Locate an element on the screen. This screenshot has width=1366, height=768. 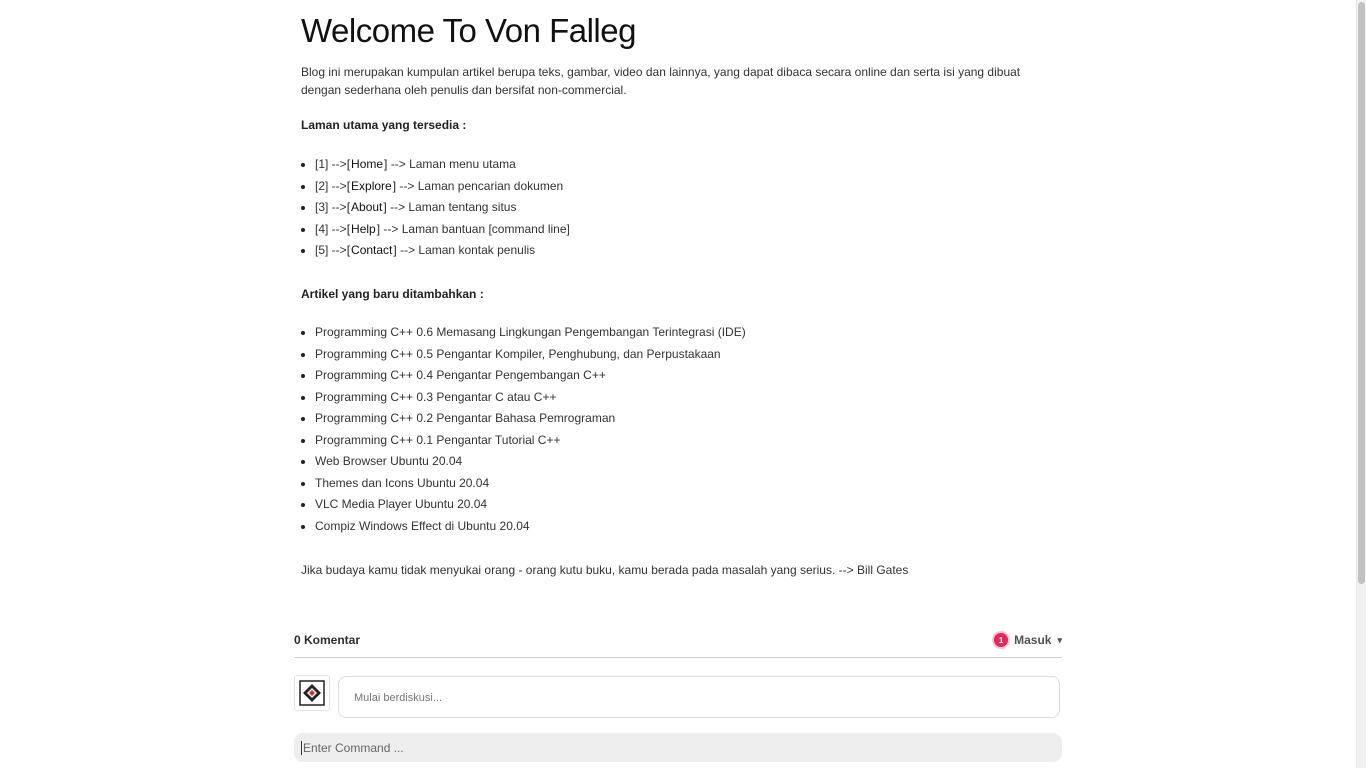
pages-heading: Laman utama yang tersedia : is located at coordinates (384, 125).